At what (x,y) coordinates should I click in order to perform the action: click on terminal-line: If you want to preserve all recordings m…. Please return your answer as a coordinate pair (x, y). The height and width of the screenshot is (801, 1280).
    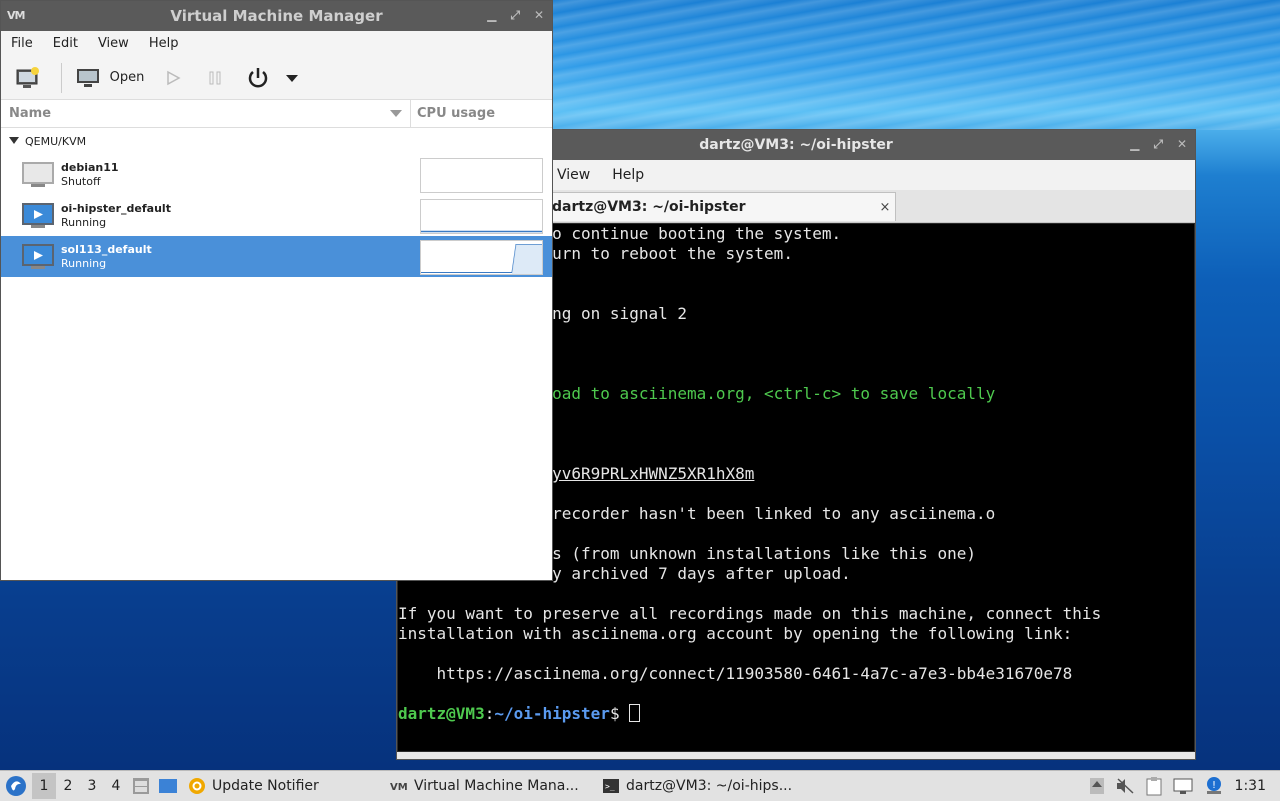
    Looking at the image, I should click on (750, 613).